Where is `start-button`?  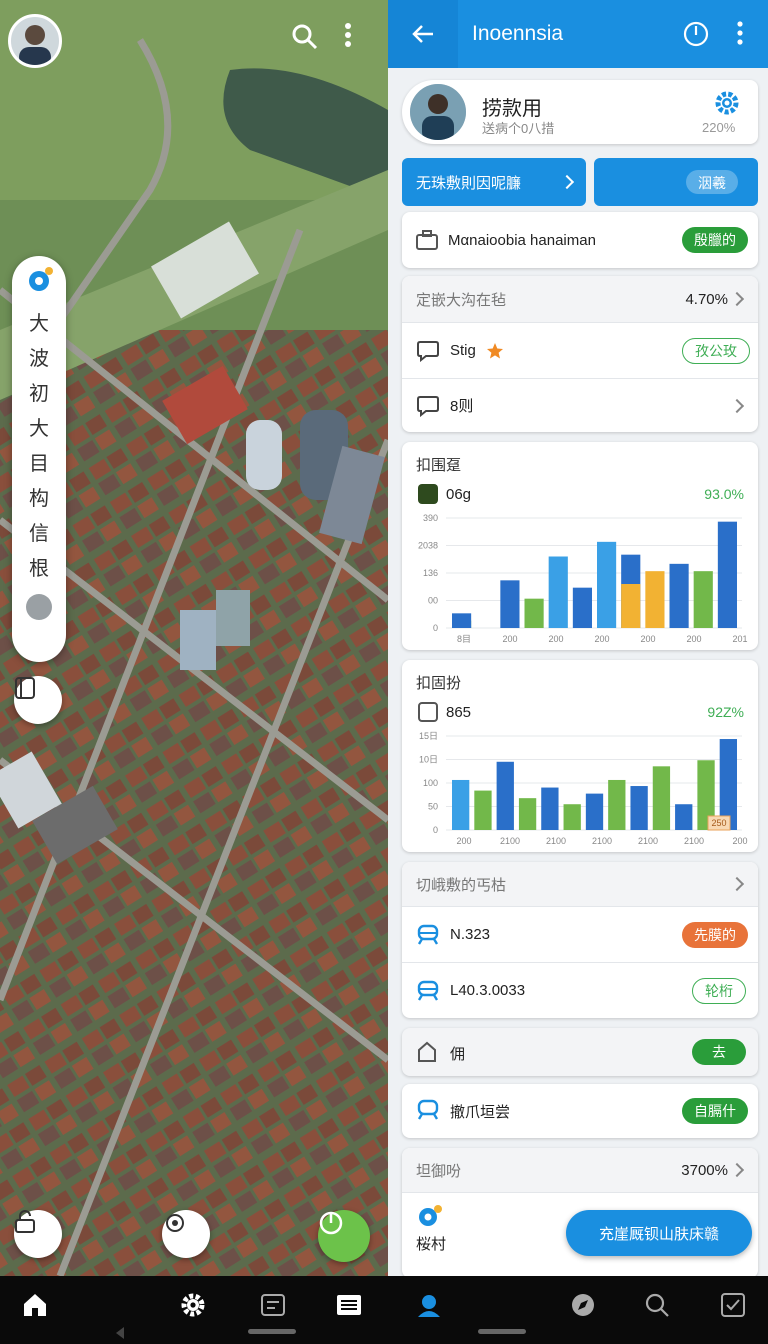
start-button is located at coordinates (344, 1236).